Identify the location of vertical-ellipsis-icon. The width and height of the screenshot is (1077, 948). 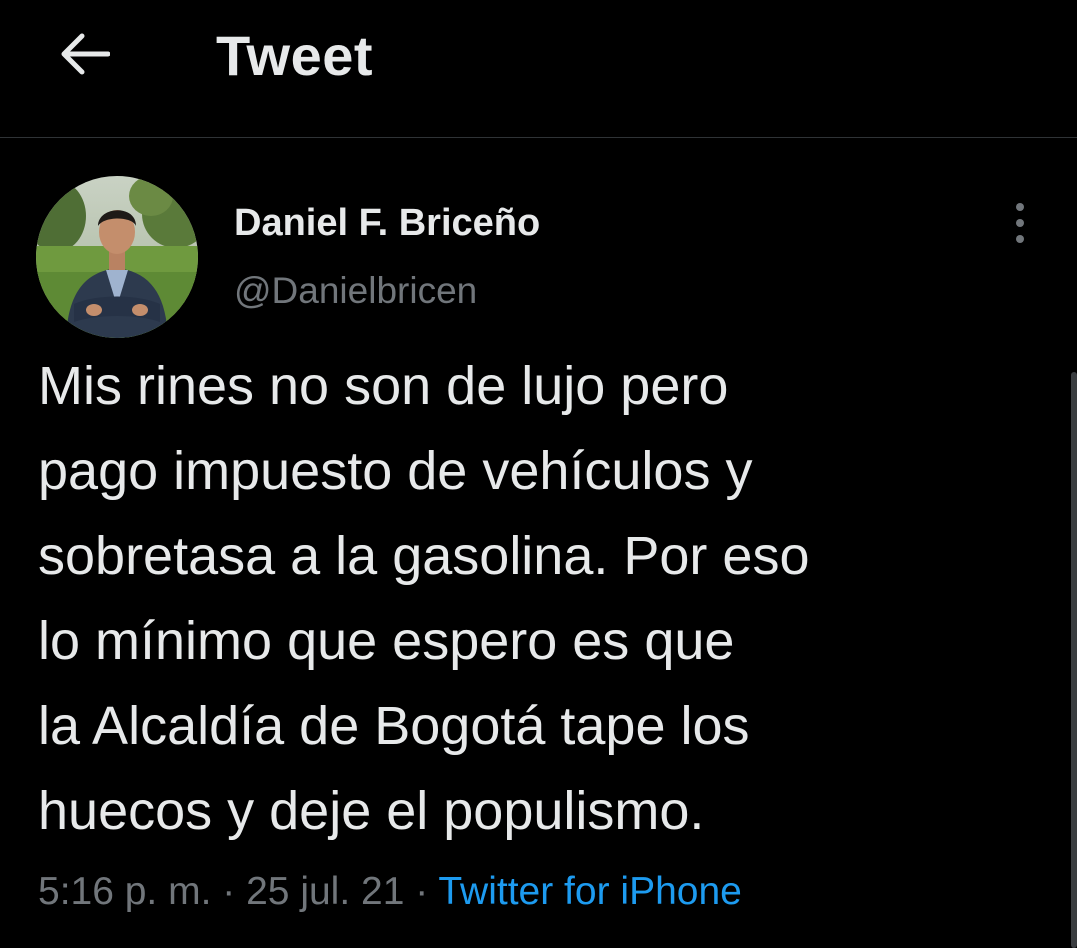
(1020, 223).